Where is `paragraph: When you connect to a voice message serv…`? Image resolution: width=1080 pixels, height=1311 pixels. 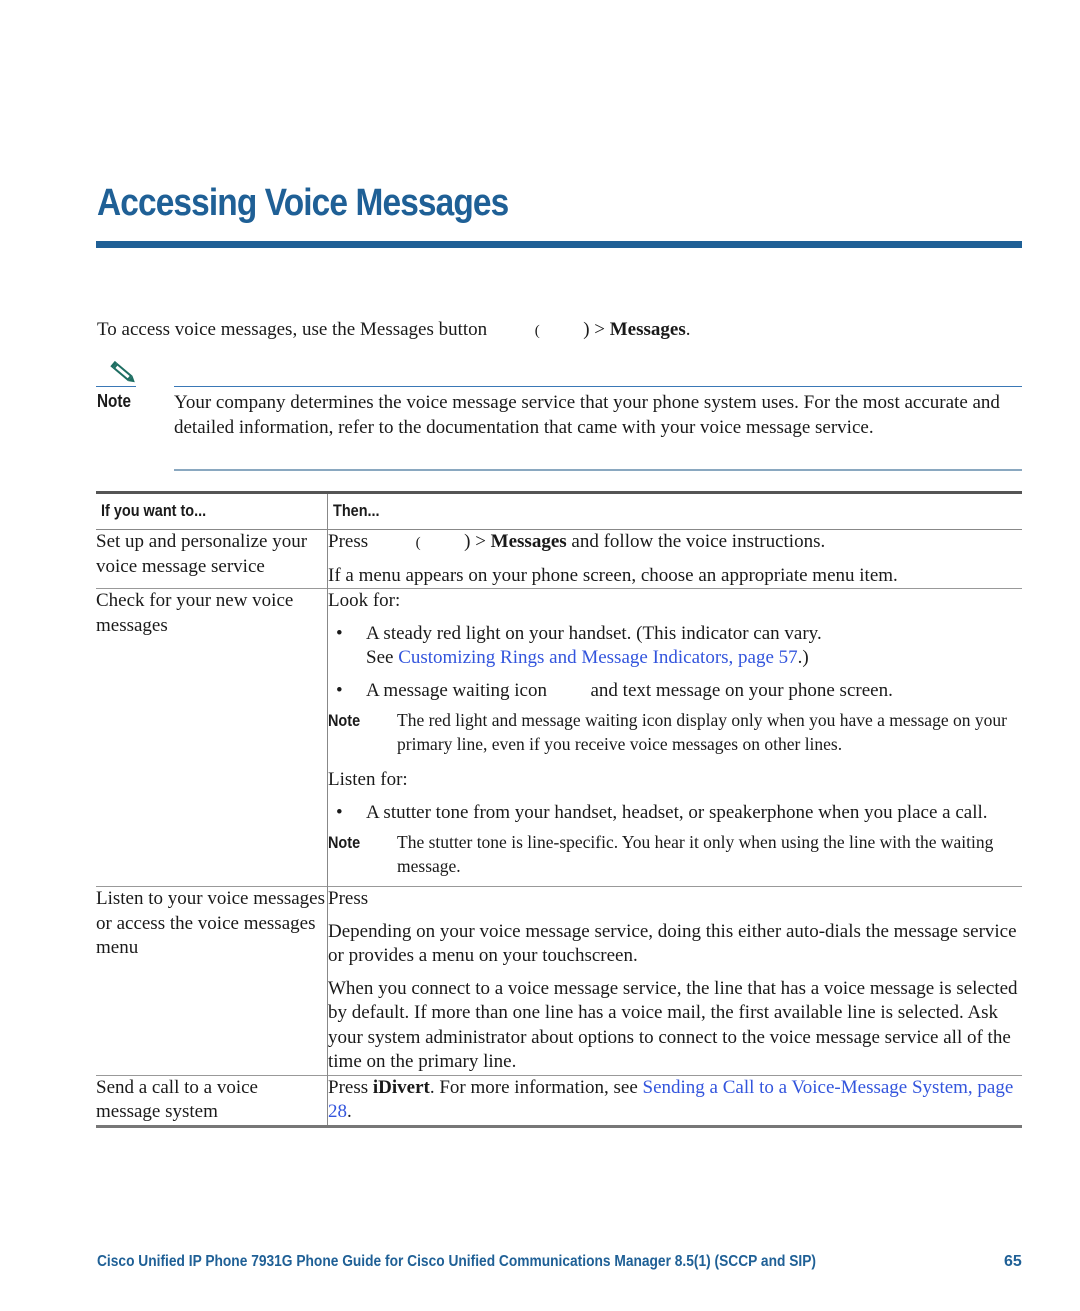 paragraph: When you connect to a voice message serv… is located at coordinates (673, 1025).